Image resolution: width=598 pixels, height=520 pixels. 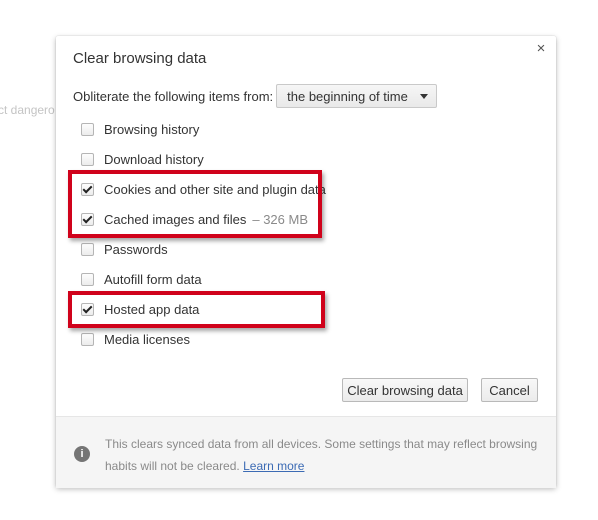 What do you see at coordinates (509, 390) in the screenshot?
I see `cancel-button: Cancel` at bounding box center [509, 390].